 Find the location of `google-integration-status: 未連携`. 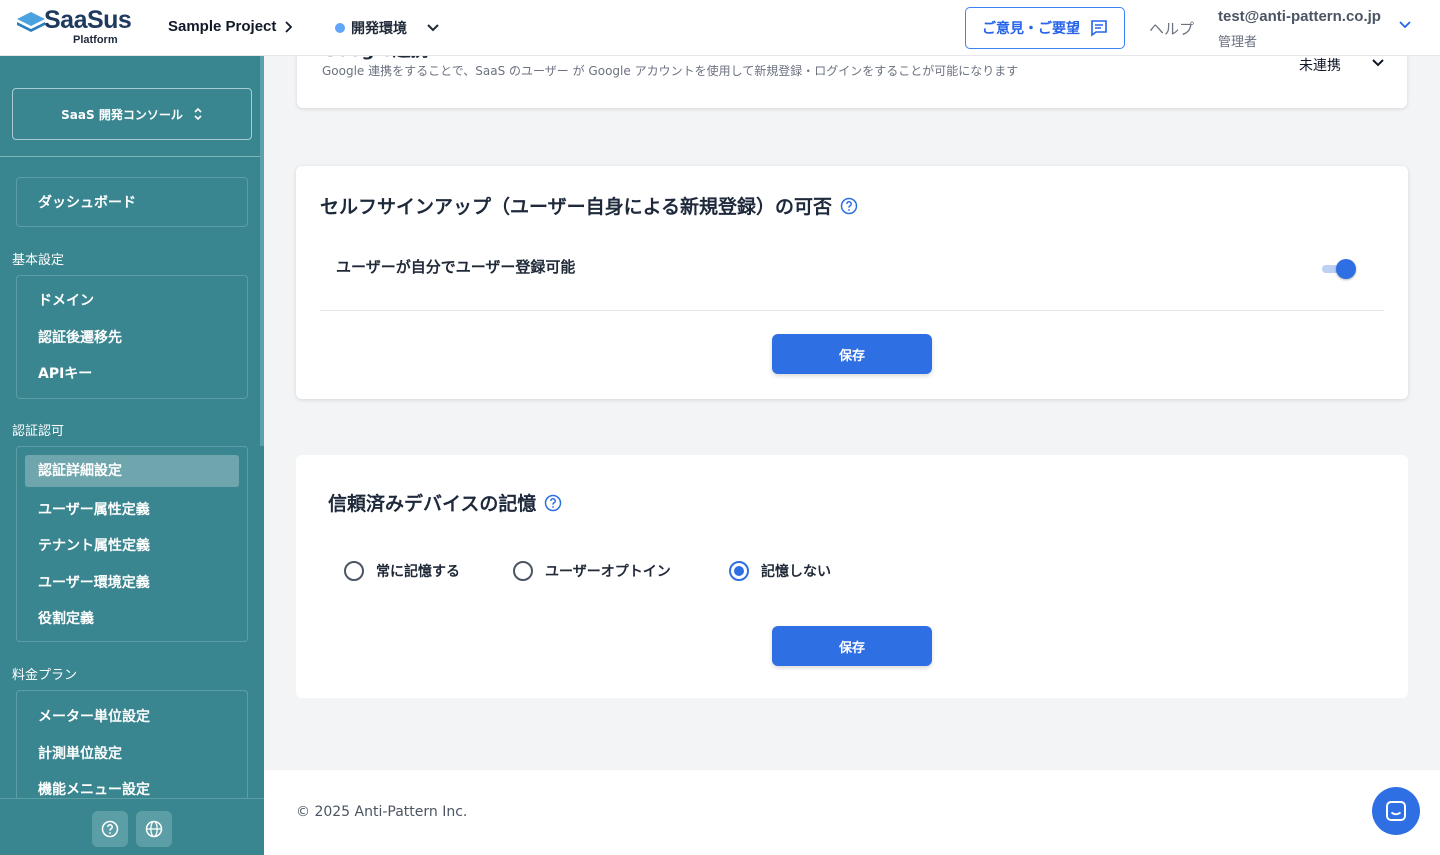

google-integration-status: 未連携 is located at coordinates (1320, 66).